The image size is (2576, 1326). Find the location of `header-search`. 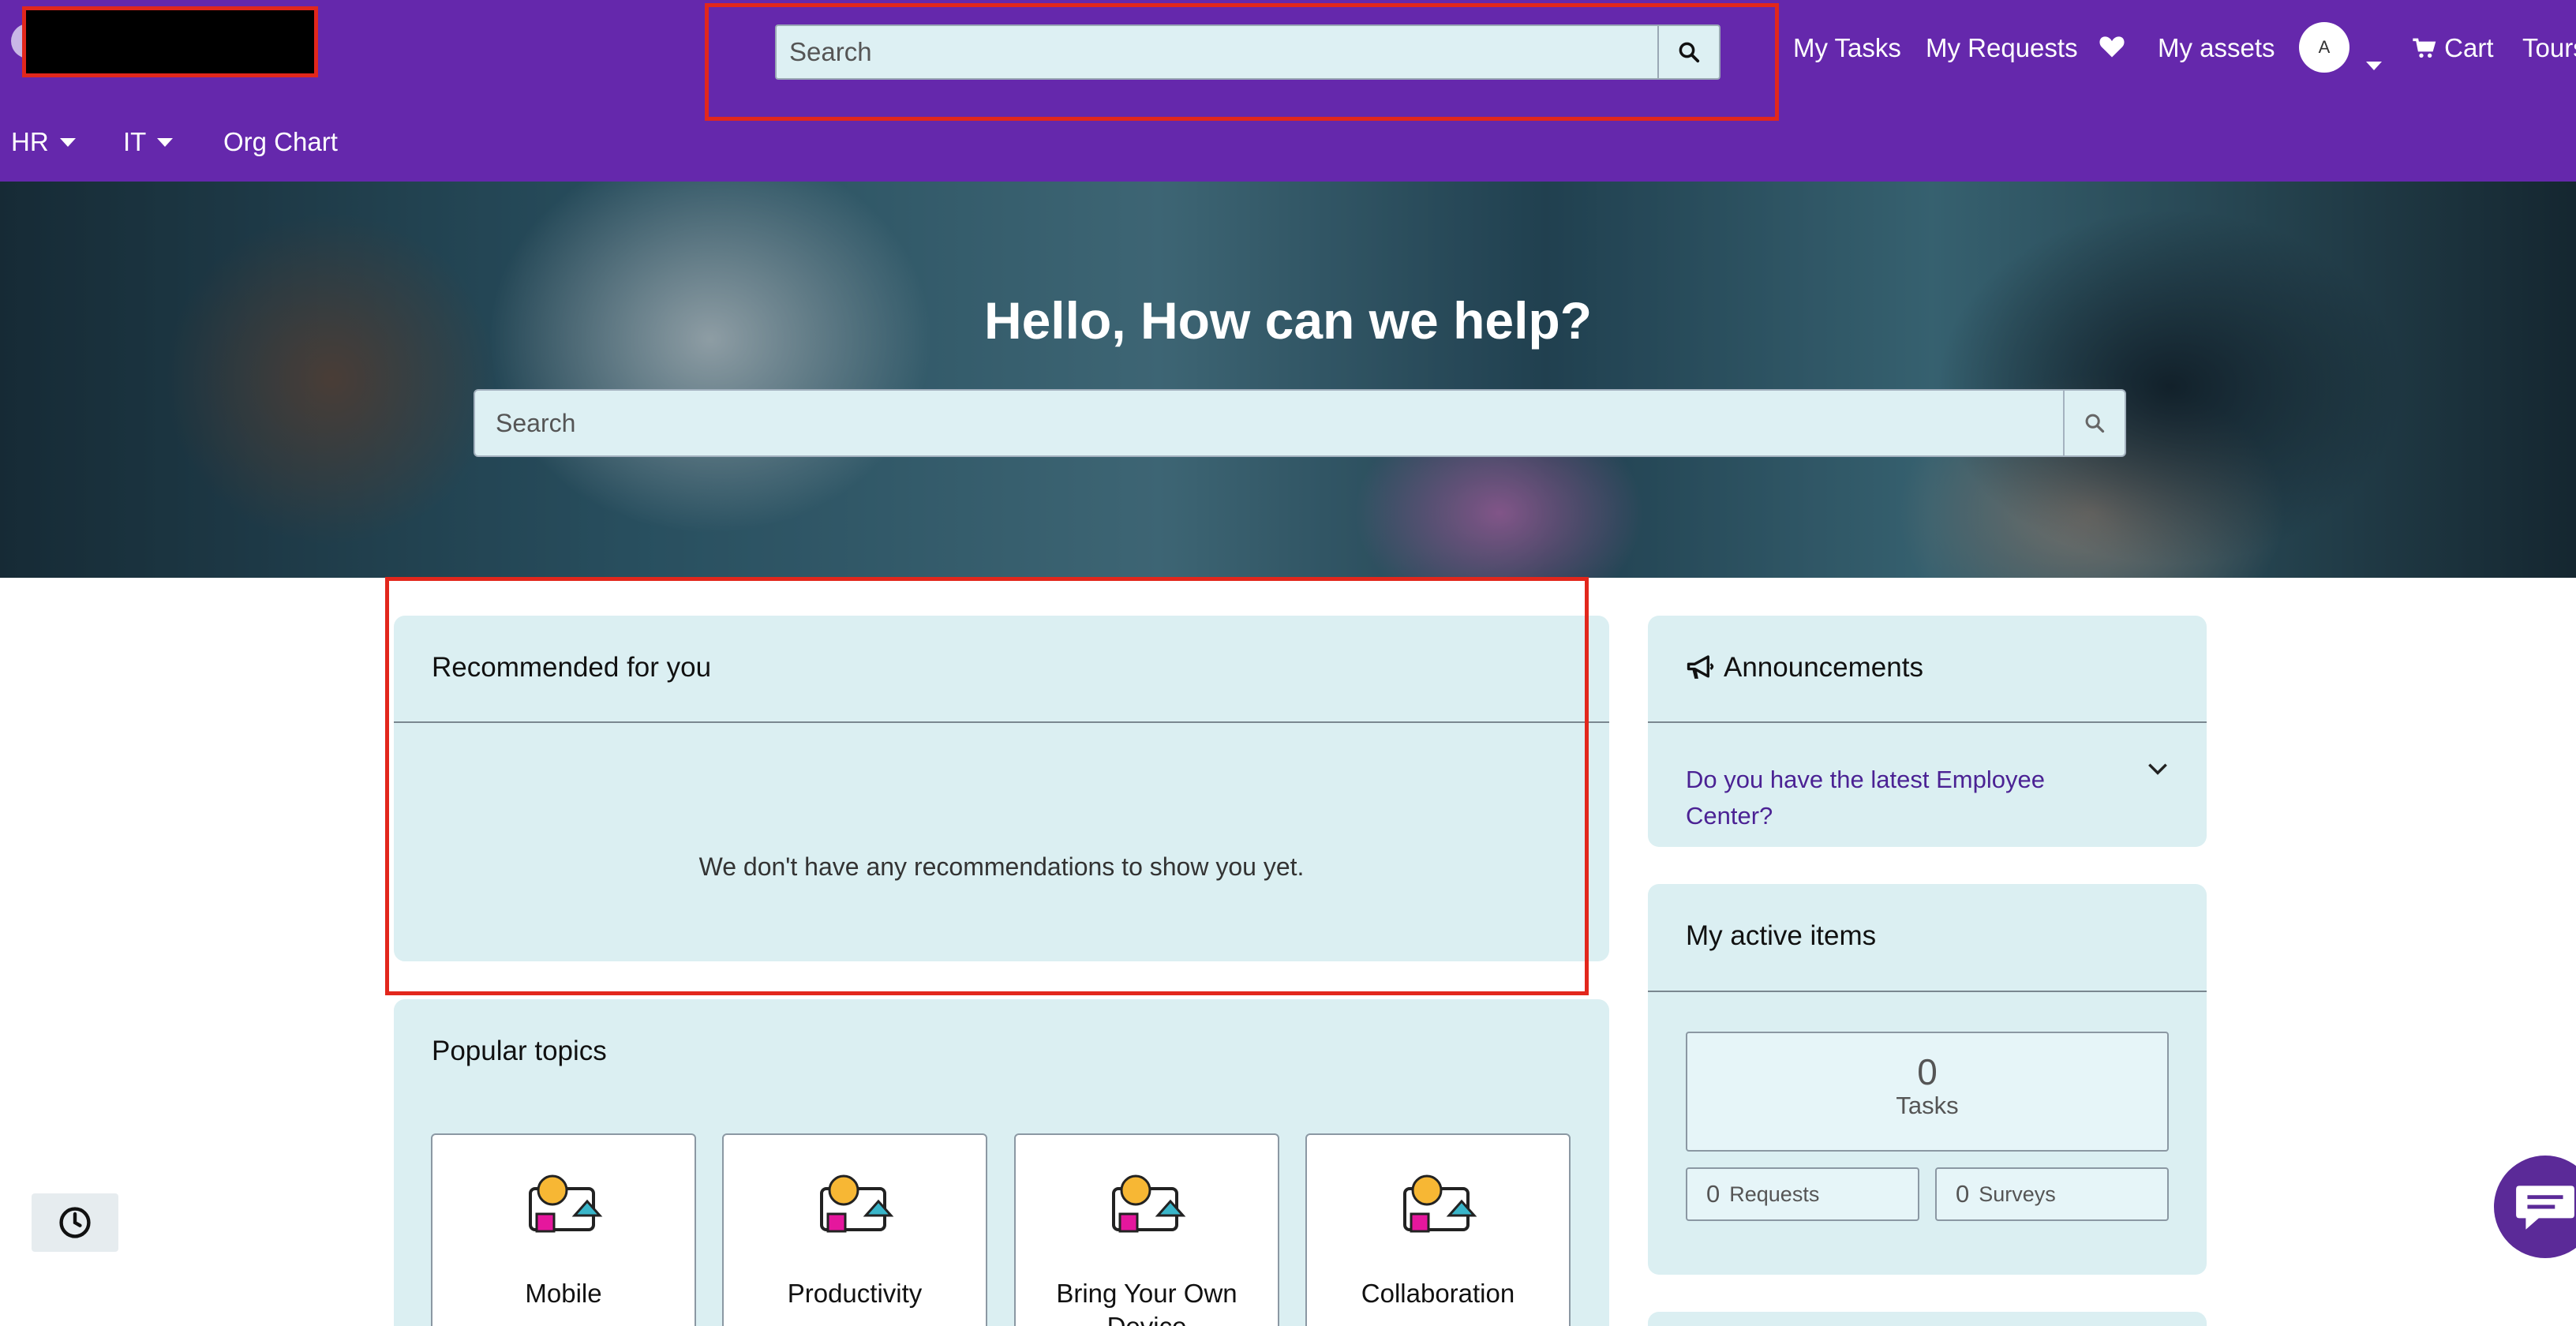

header-search is located at coordinates (1247, 52).